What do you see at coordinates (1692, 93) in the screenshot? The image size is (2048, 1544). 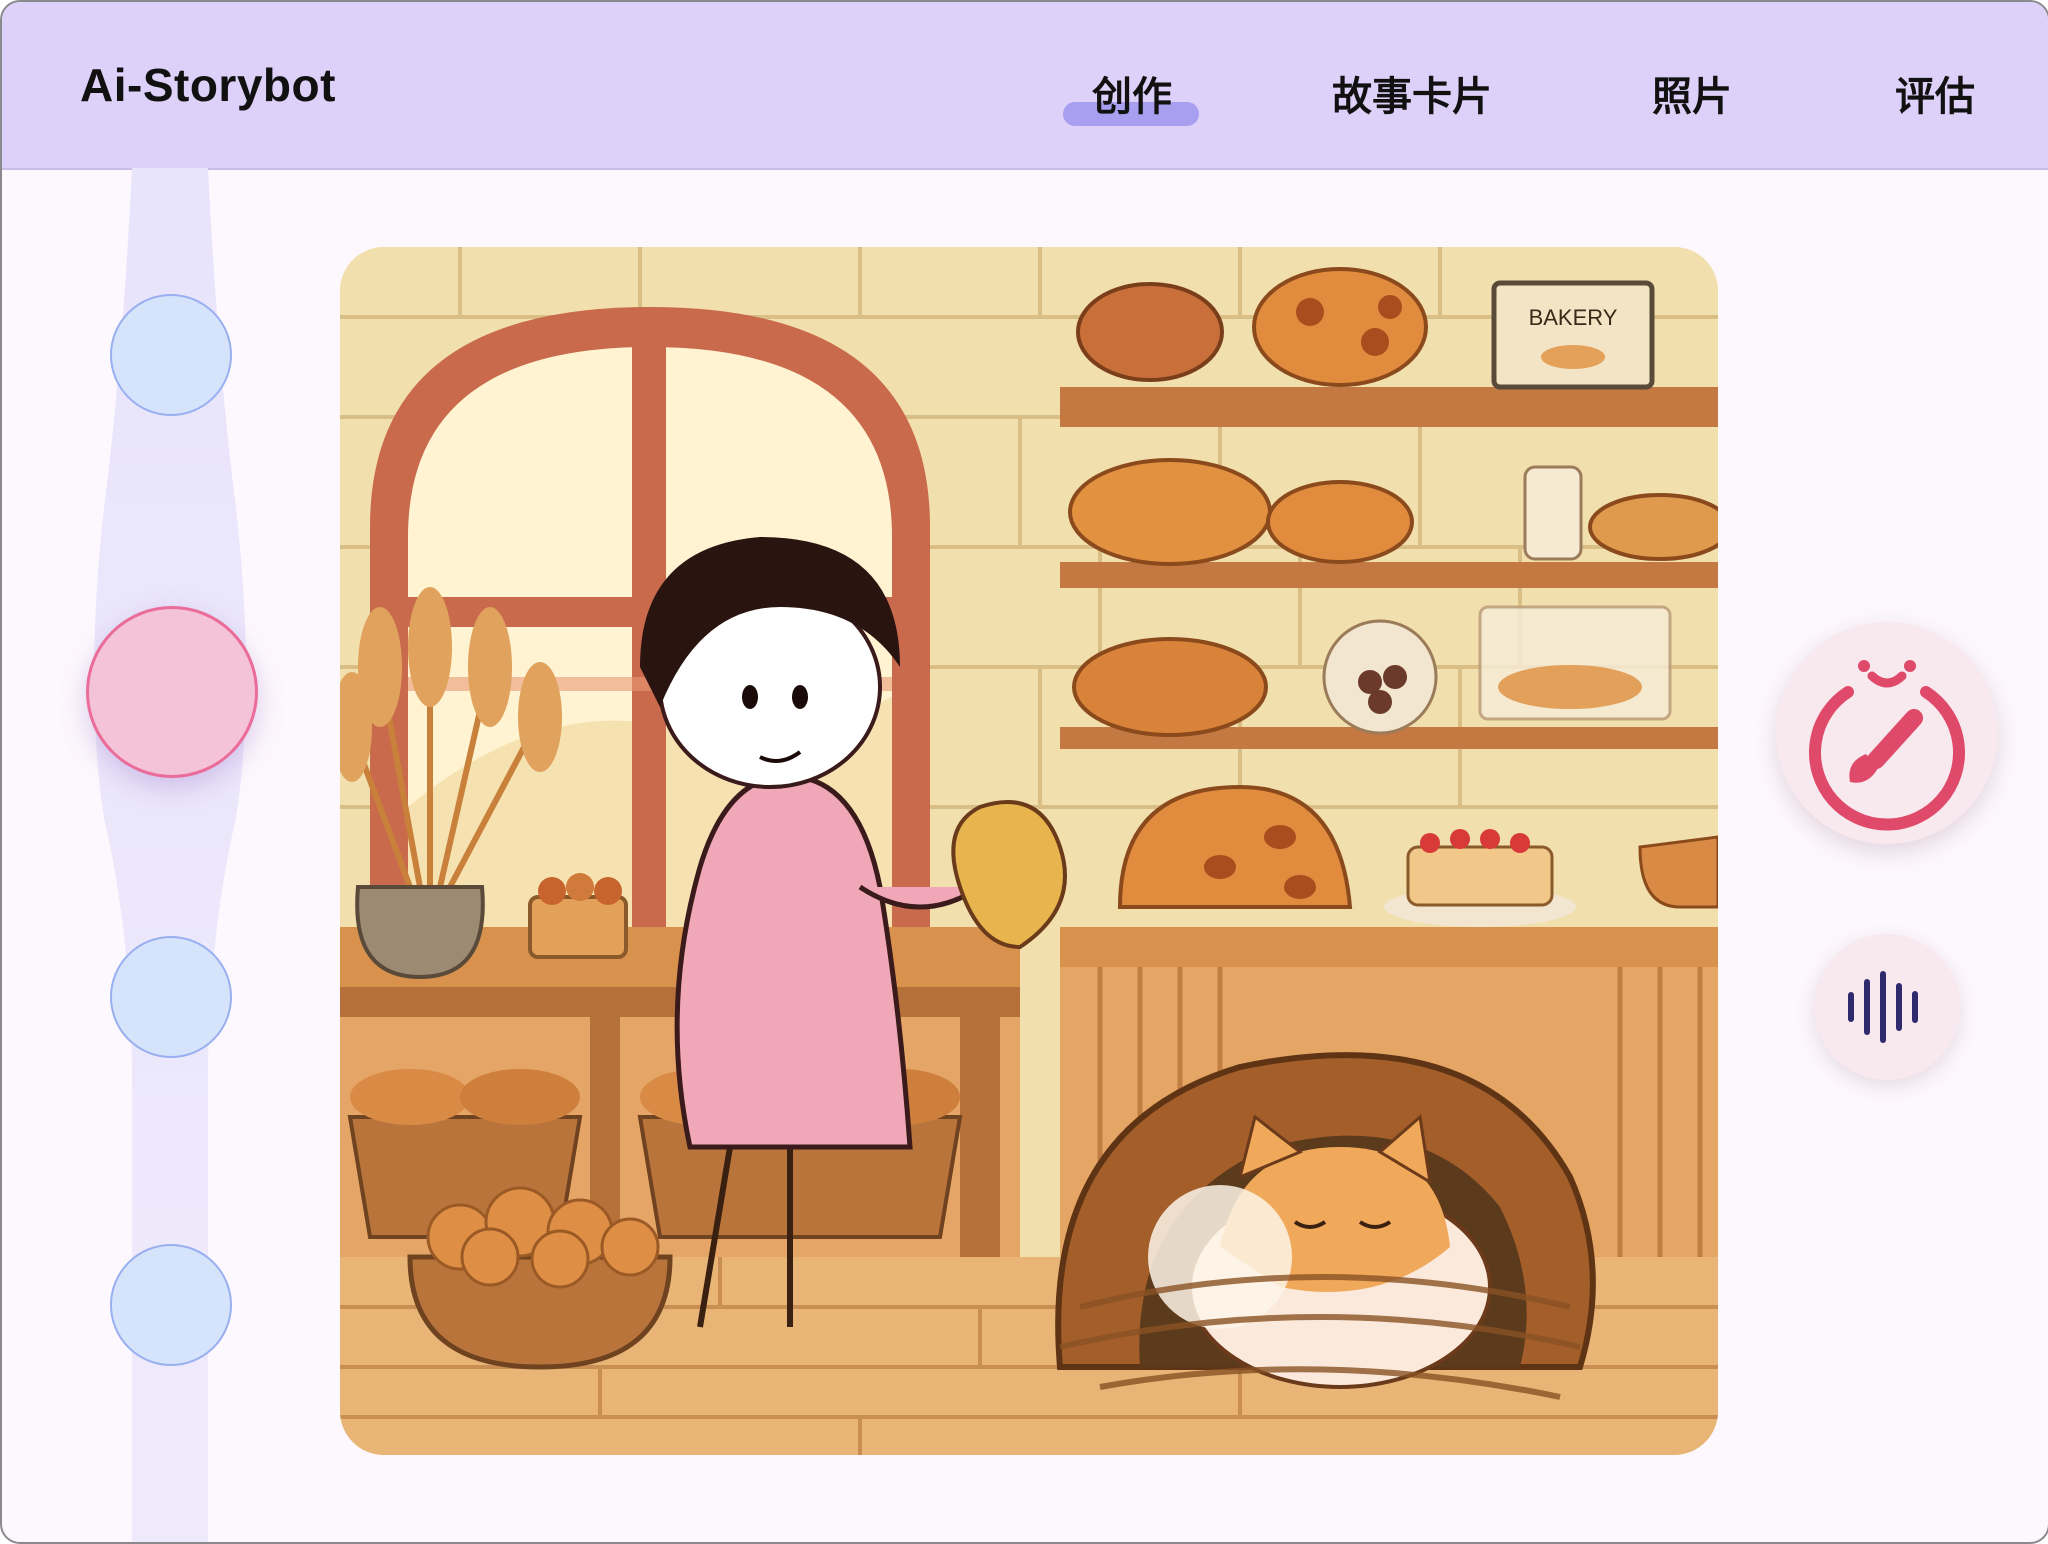 I see `tab-photos: 照片` at bounding box center [1692, 93].